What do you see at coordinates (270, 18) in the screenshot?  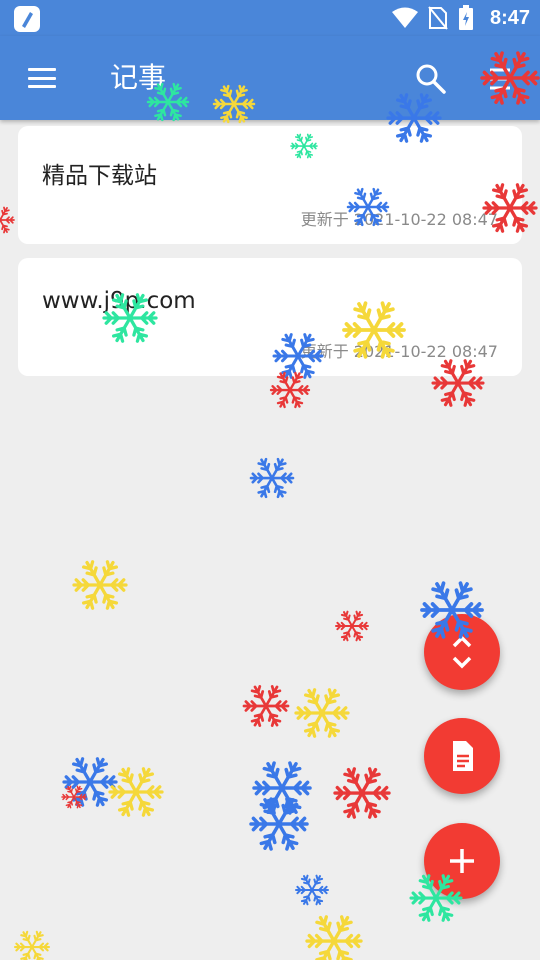 I see `status-bar: 8:47` at bounding box center [270, 18].